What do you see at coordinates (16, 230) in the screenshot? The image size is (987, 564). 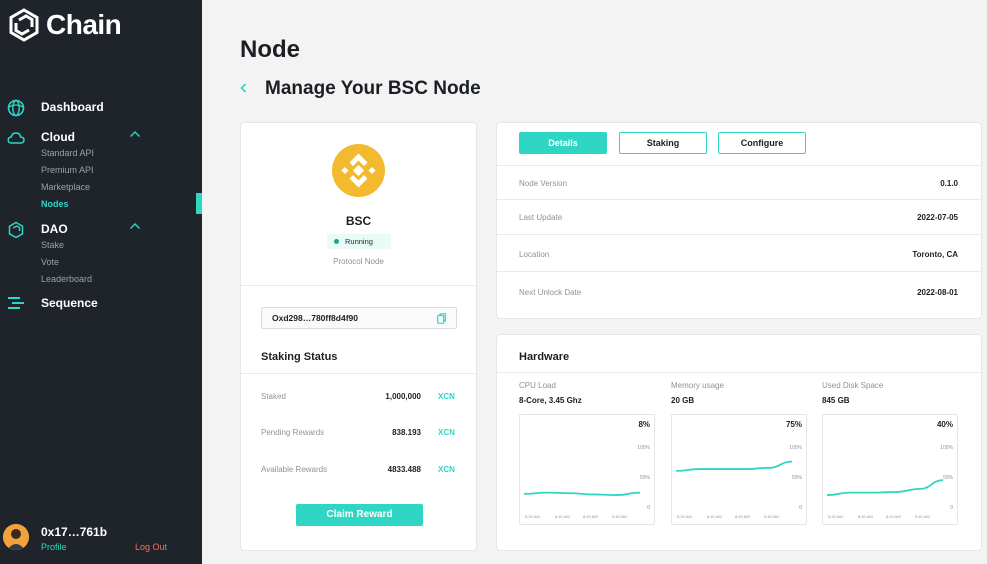 I see `dao-icon` at bounding box center [16, 230].